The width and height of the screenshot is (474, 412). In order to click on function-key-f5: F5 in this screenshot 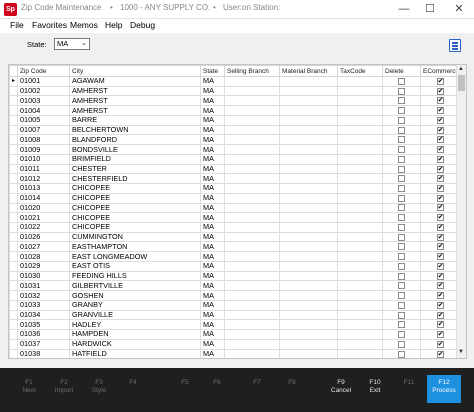, I will do `click(185, 383)`.